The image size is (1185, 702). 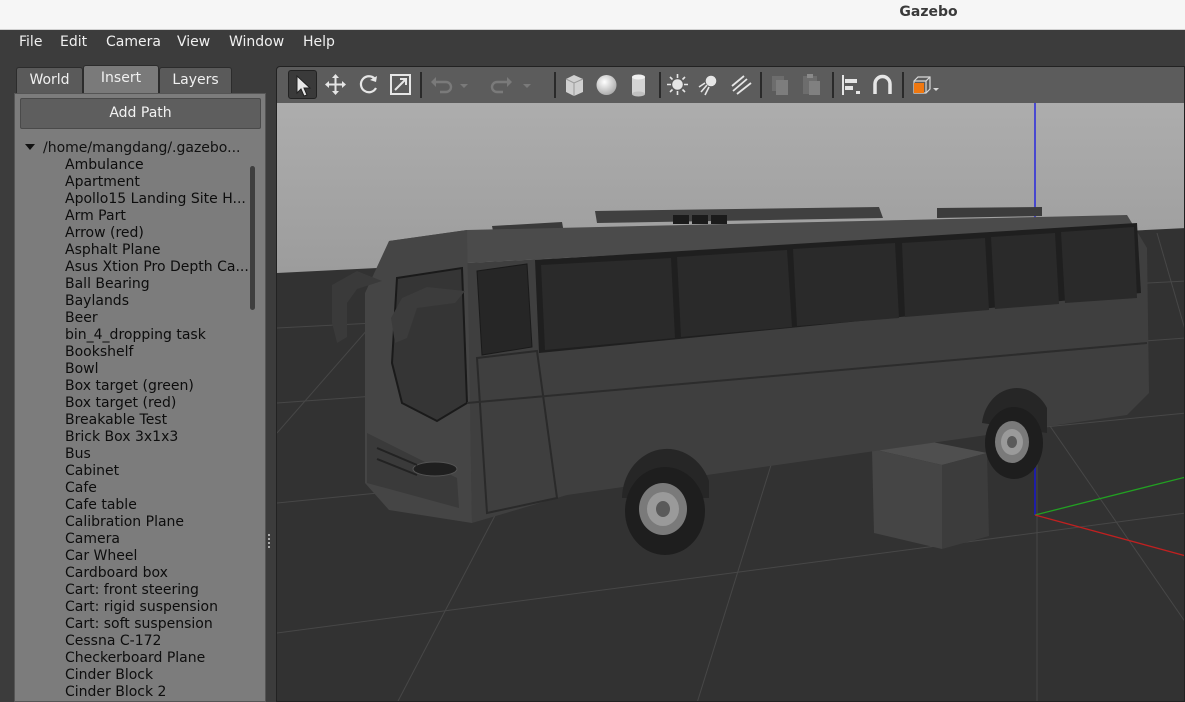 I want to click on model-list-item: Bus, so click(x=157, y=454).